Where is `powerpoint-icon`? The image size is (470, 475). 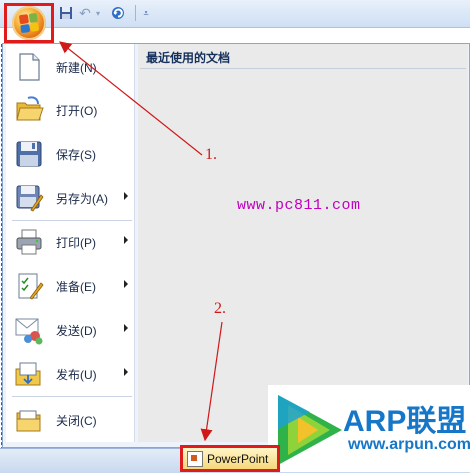
powerpoint-icon is located at coordinates (195, 458).